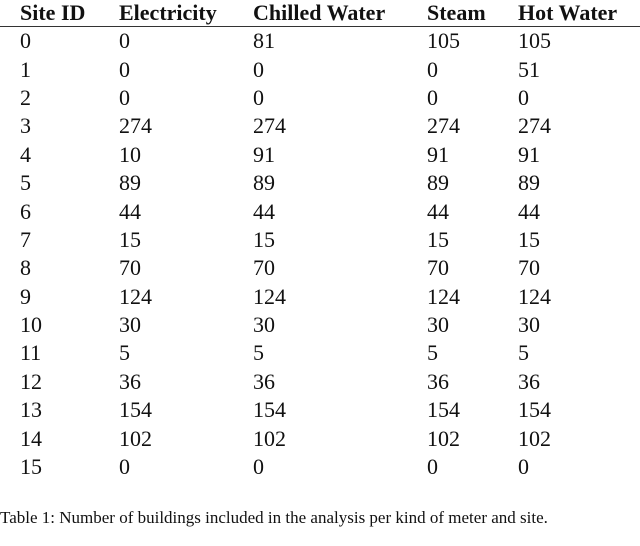  I want to click on electricity-cell: 44, so click(130, 211).